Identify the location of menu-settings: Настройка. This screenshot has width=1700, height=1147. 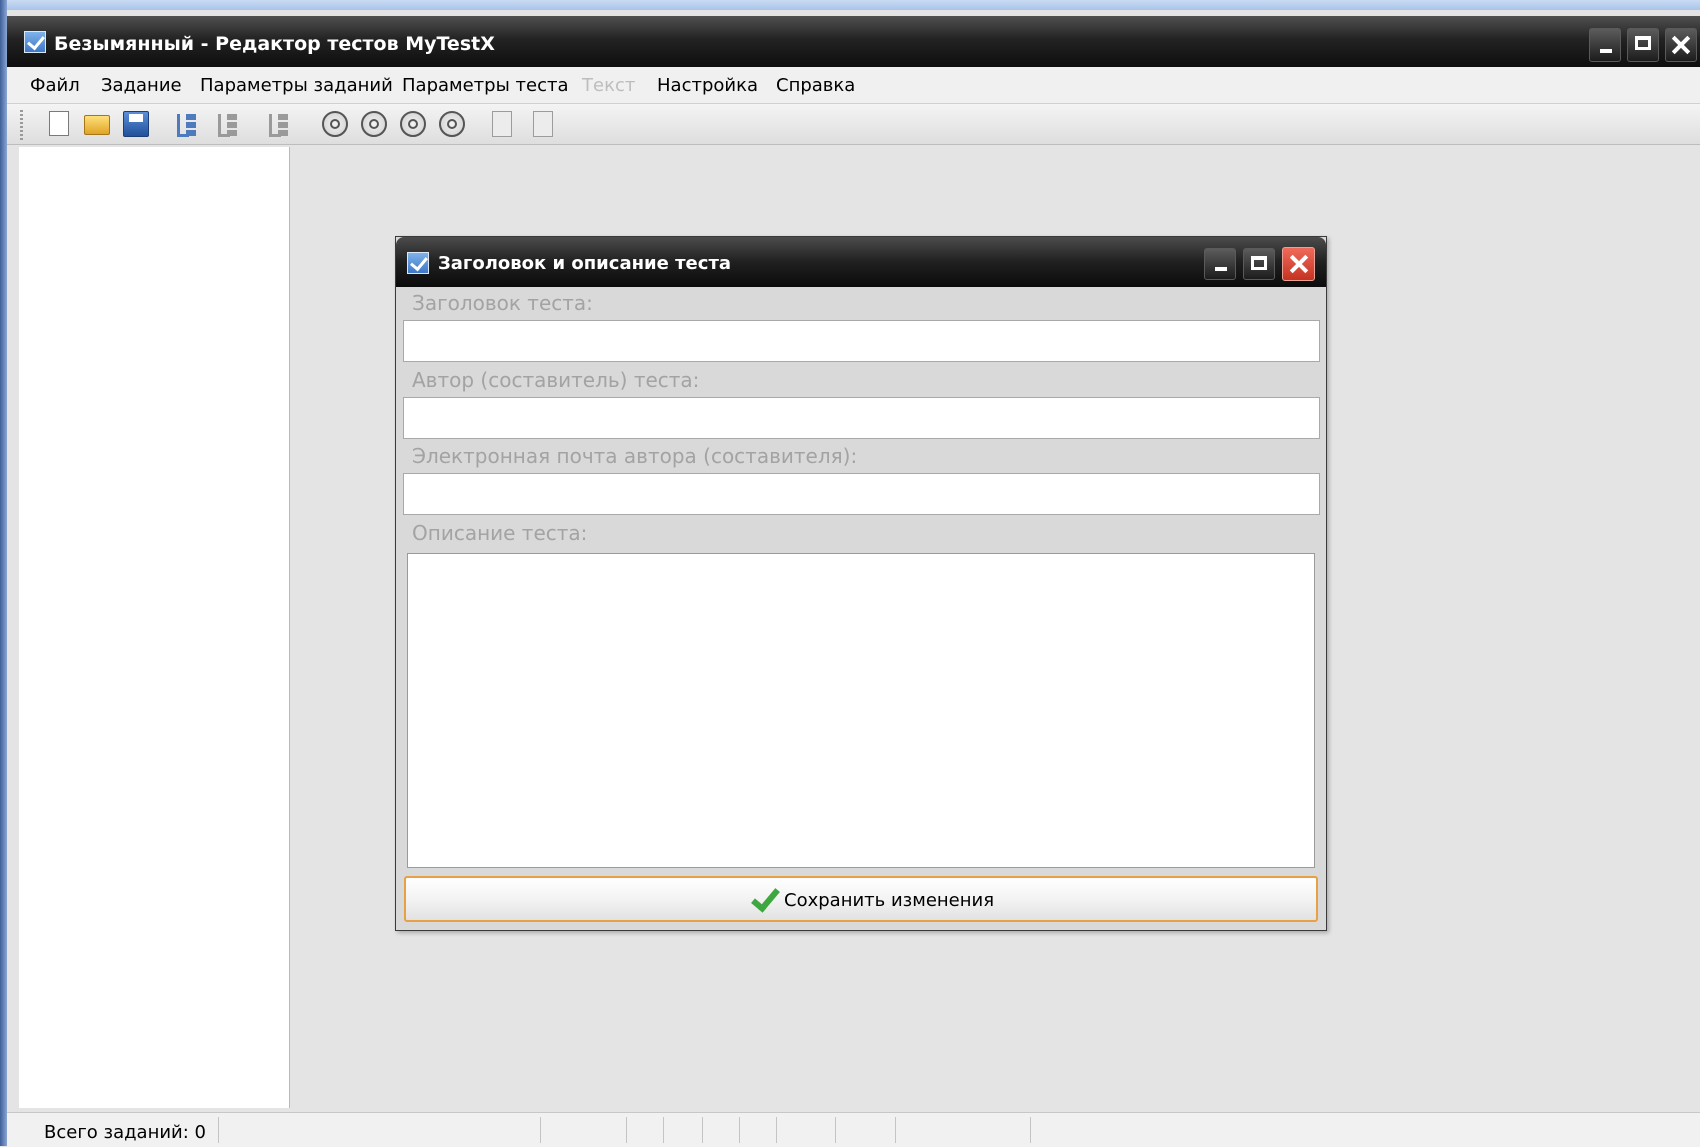
(707, 85).